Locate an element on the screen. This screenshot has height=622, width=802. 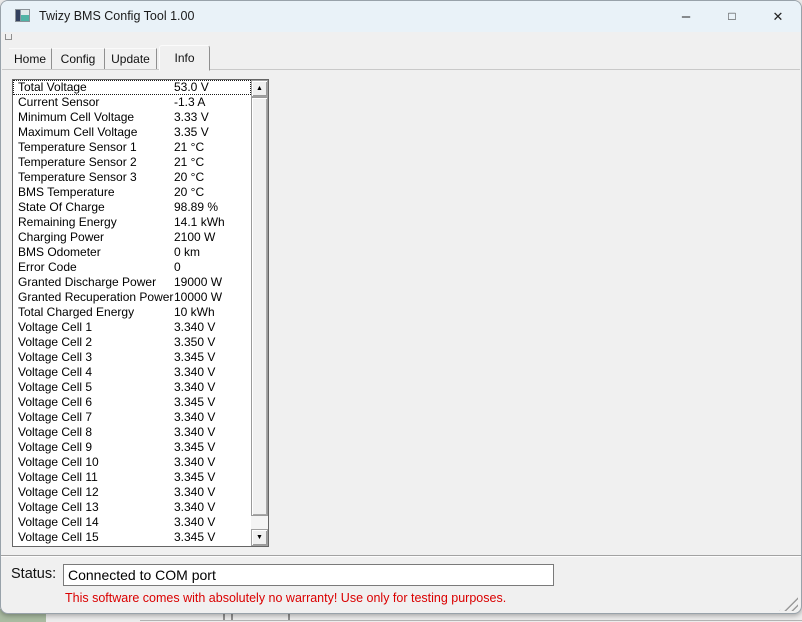
list-item: Voltage Cell 4 3.340 V is located at coordinates (132, 372).